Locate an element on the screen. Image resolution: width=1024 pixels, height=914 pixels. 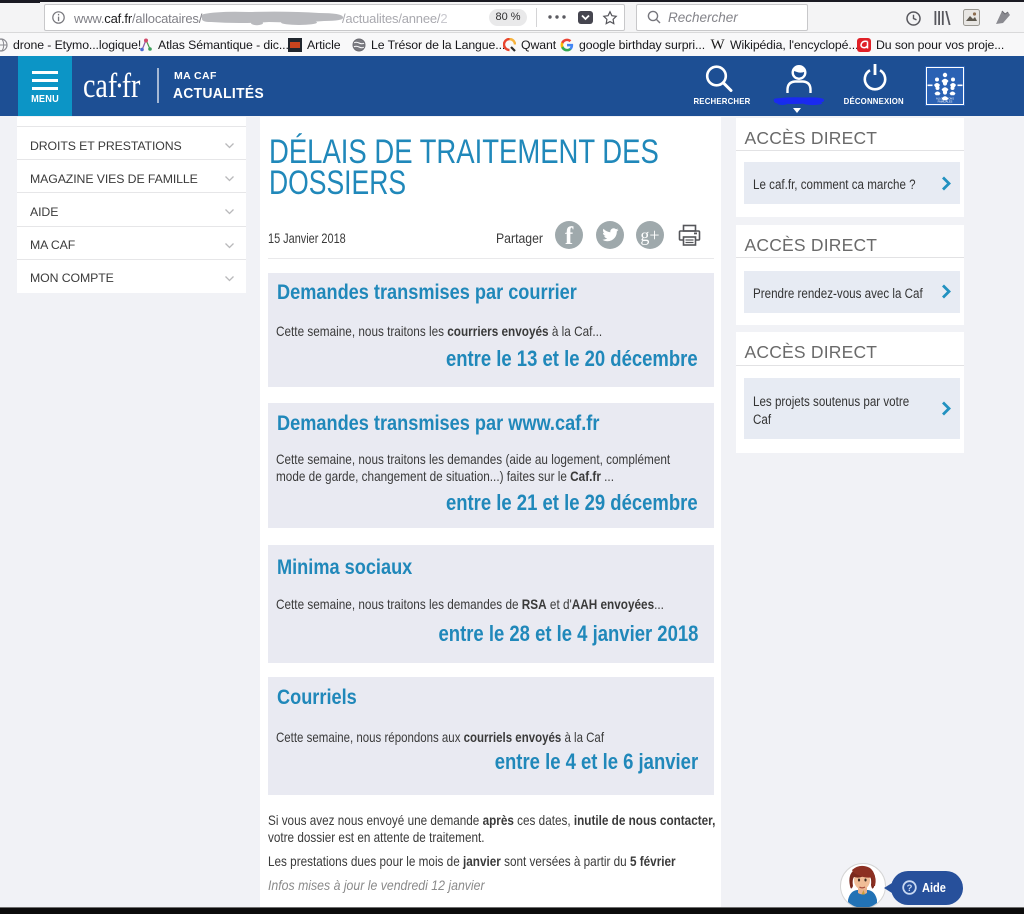
svg-text: FAMILIALES is located at coordinates (945, 102).